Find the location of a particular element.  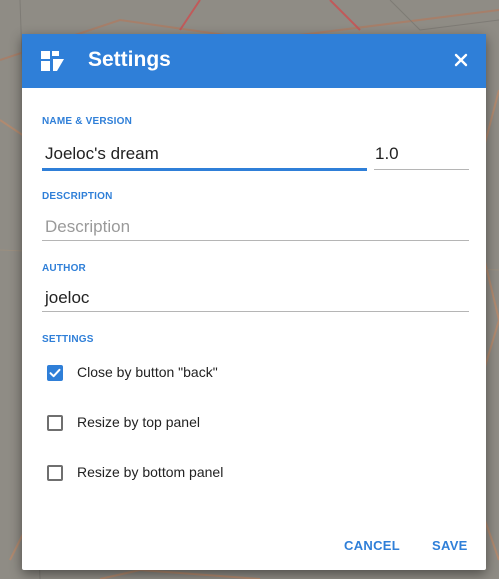

author-input: joeloc is located at coordinates (67, 298).